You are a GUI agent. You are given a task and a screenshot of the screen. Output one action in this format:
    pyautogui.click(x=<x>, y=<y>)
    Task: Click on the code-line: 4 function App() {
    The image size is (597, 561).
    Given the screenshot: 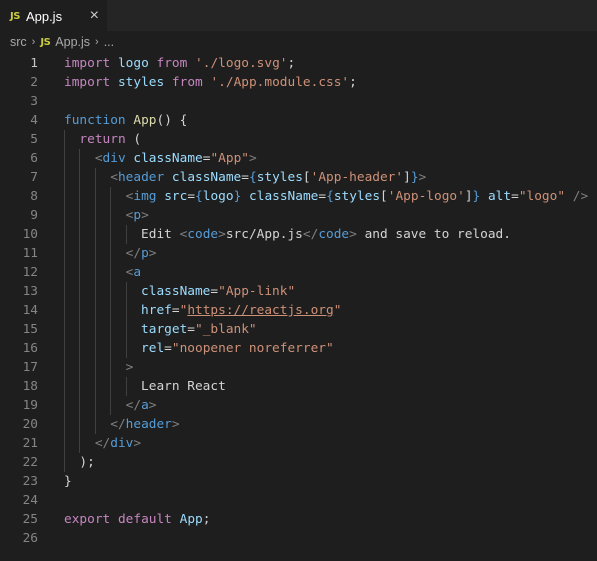 What is the action you would take?
    pyautogui.click(x=298, y=120)
    